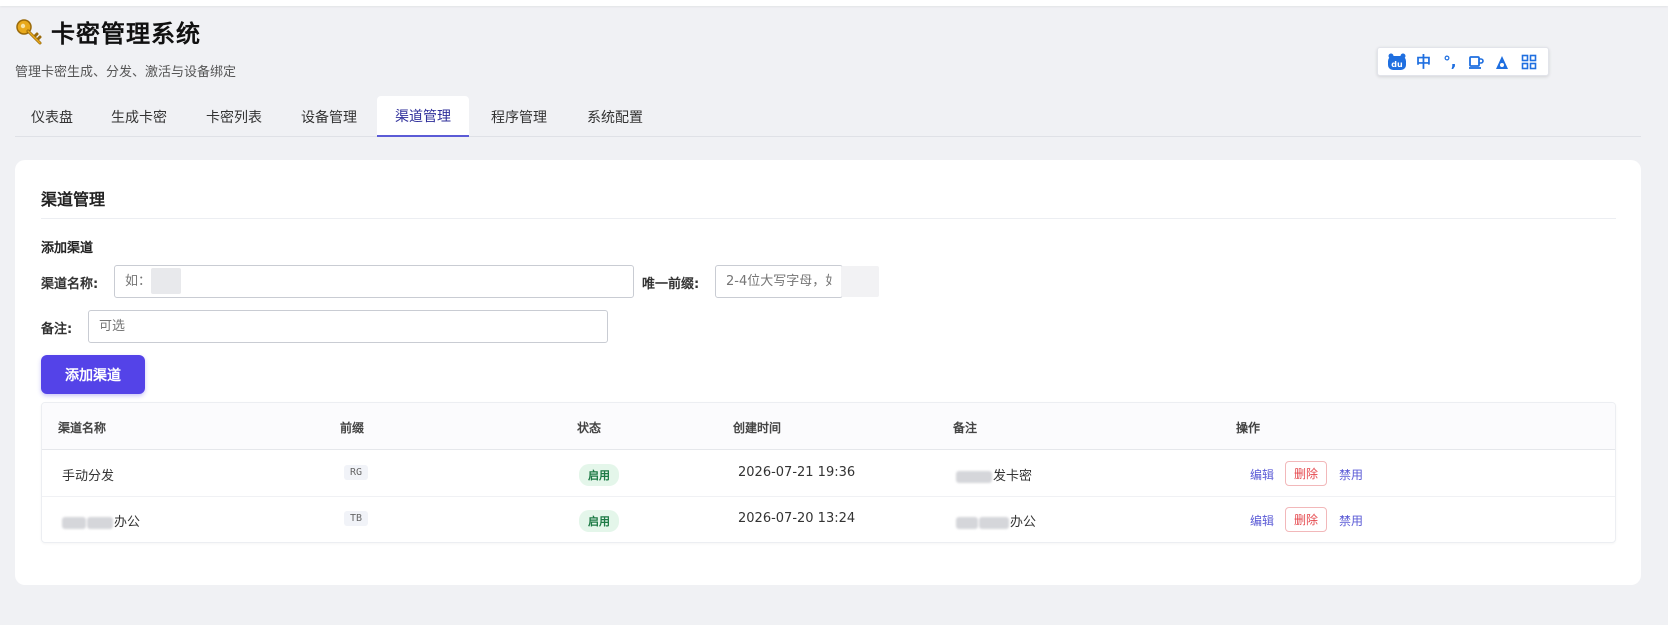  What do you see at coordinates (52, 116) in the screenshot?
I see `tab-dashboard: 仪表盘` at bounding box center [52, 116].